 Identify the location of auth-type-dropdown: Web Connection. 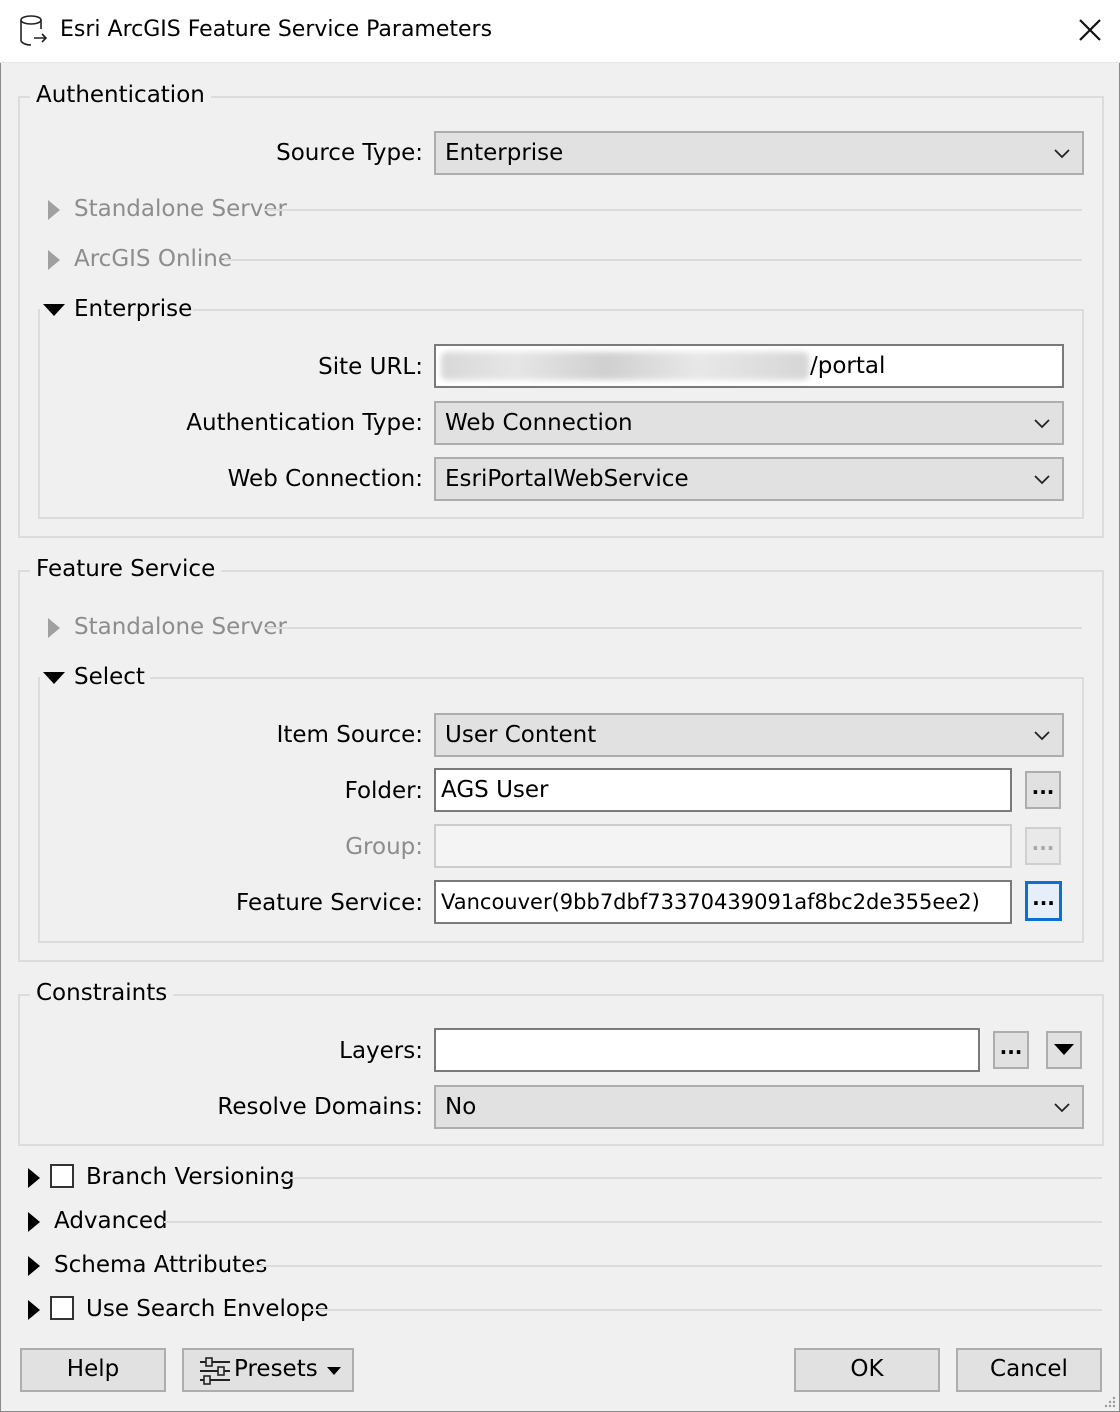
(749, 423).